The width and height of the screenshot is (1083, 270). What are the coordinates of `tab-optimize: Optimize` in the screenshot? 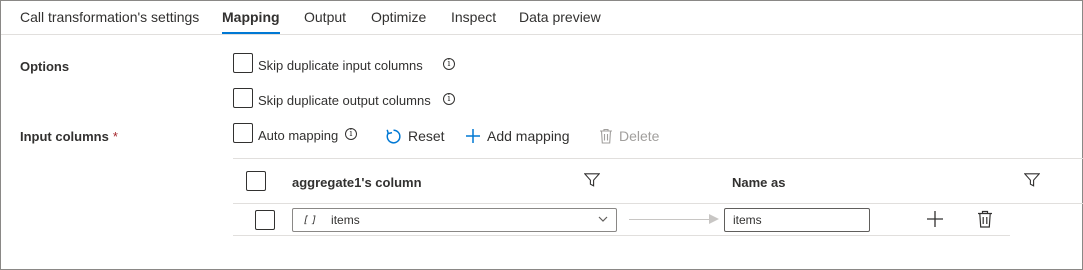 It's located at (398, 17).